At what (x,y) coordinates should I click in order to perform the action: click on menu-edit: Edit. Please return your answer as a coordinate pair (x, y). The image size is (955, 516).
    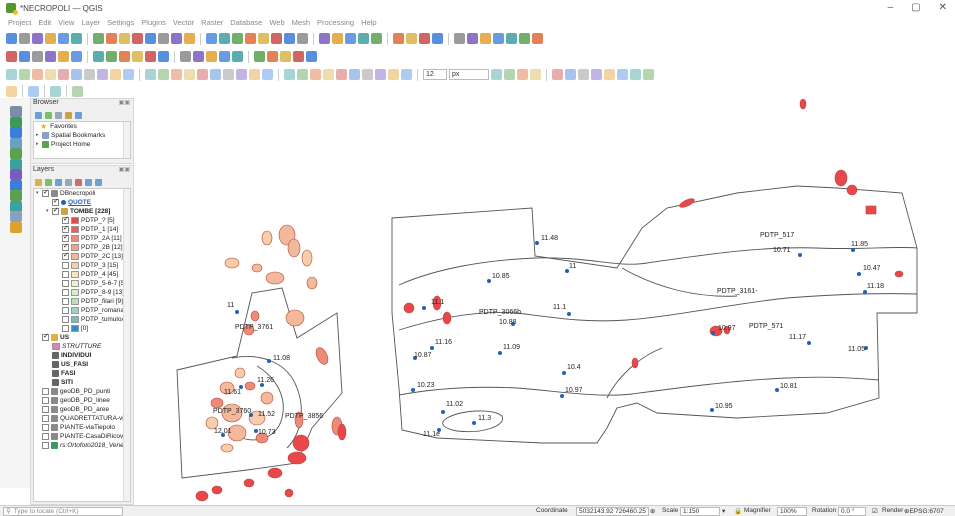
    Looking at the image, I should click on (44, 22).